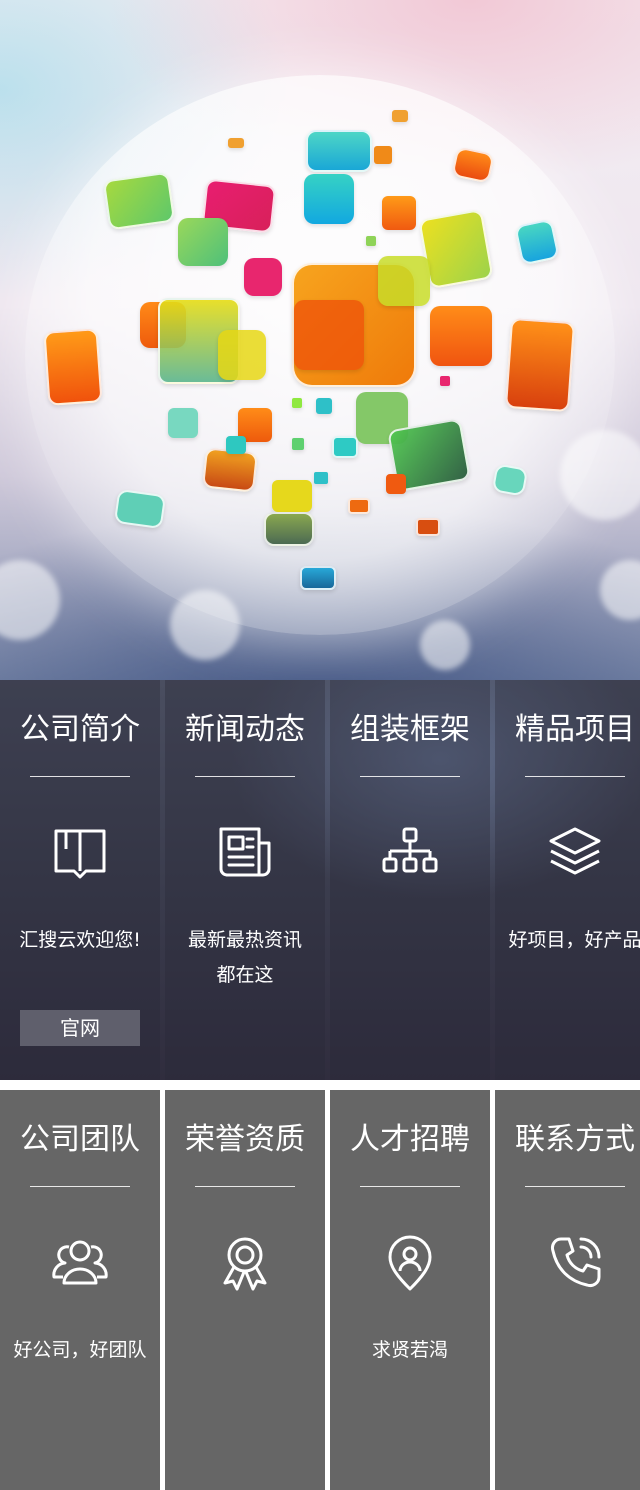 This screenshot has width=640, height=1490. What do you see at coordinates (80, 1139) in the screenshot?
I see `card-title: 公司团队` at bounding box center [80, 1139].